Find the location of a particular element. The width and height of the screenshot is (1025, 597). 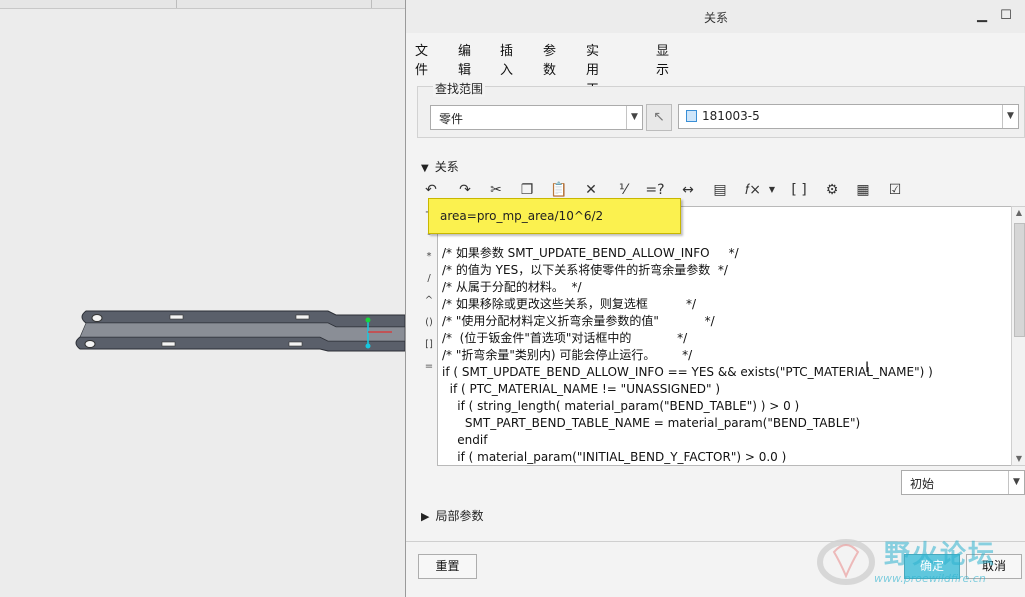

op-equals: = is located at coordinates (429, 366).